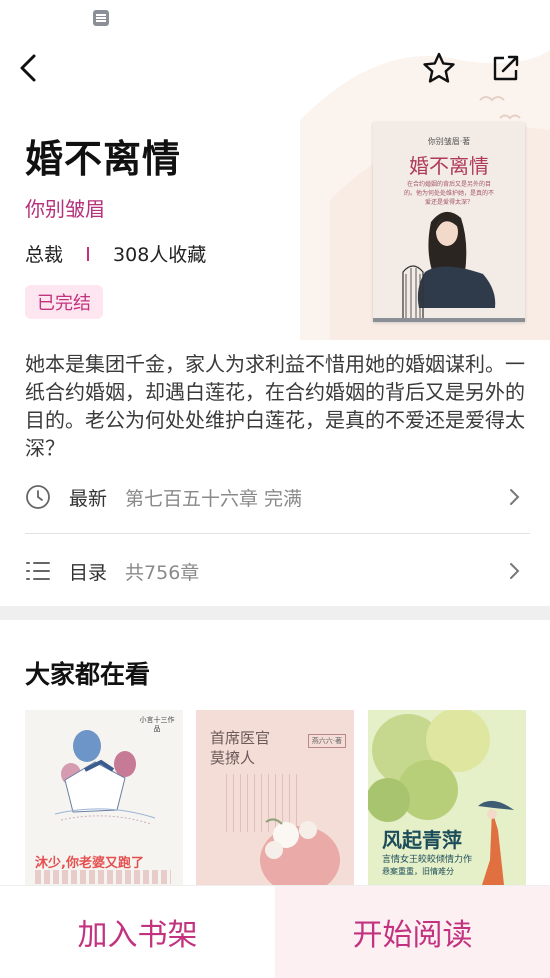 This screenshot has width=550, height=978. What do you see at coordinates (275, 613) in the screenshot?
I see `section-separator` at bounding box center [275, 613].